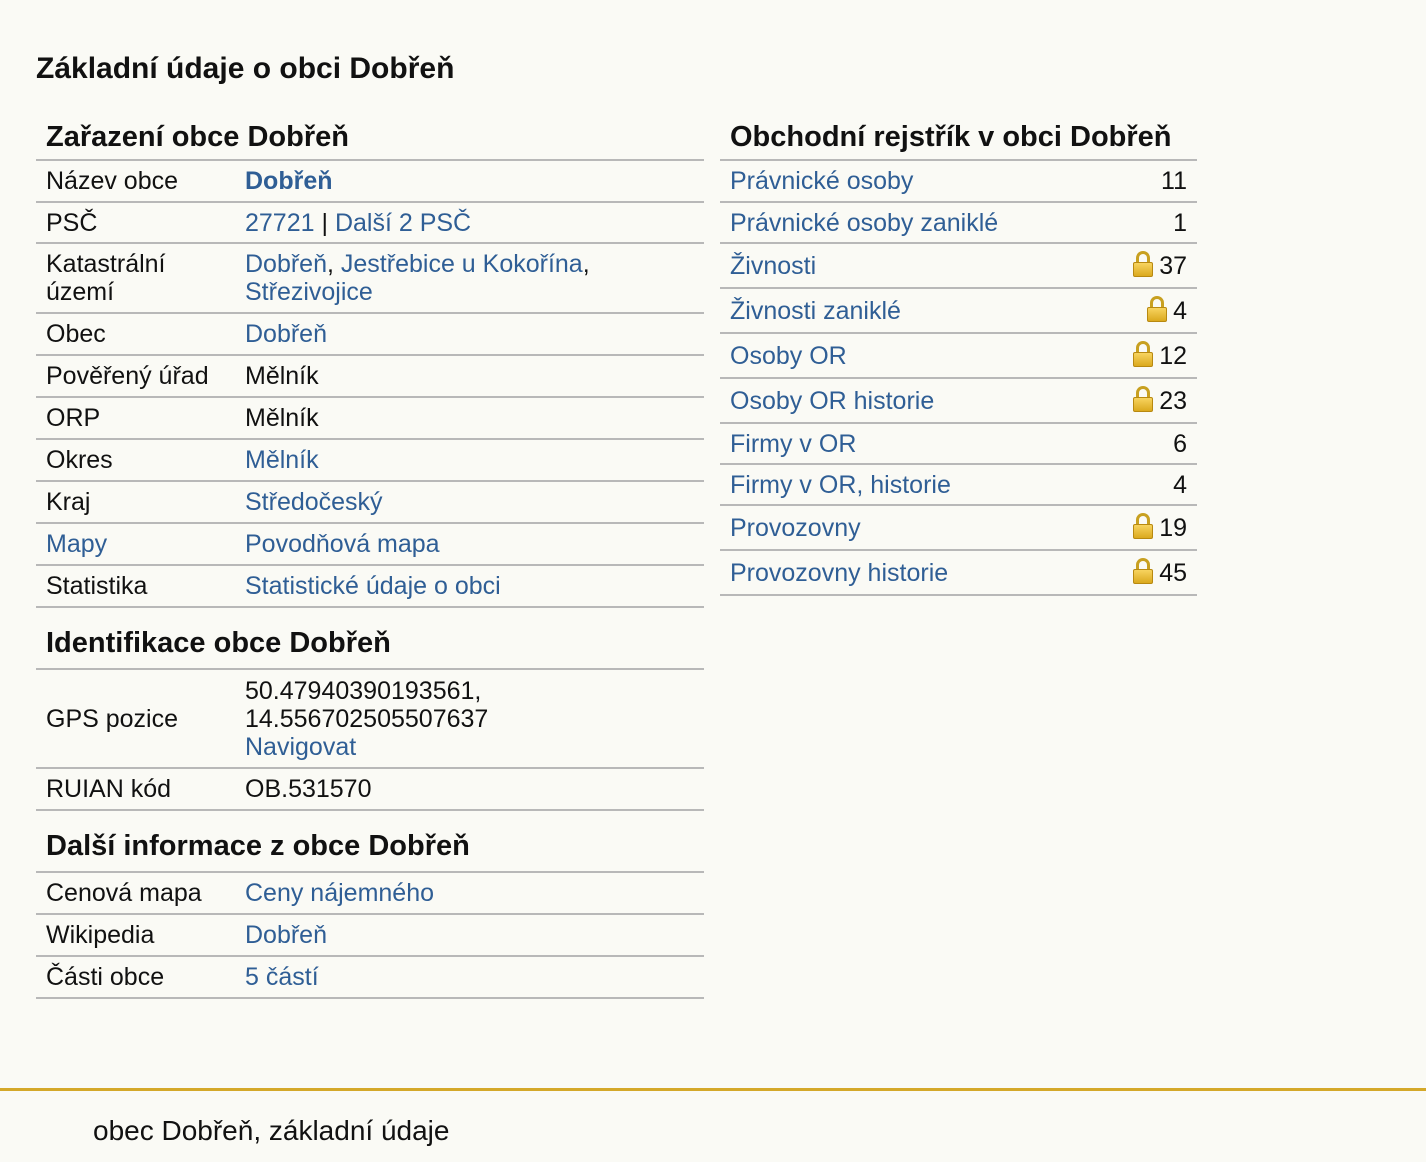 Image resolution: width=1426 pixels, height=1162 pixels. Describe the element at coordinates (958, 135) in the screenshot. I see `section-title-rejstrik: Obchodní rejstřík v obci Dobřeň` at that location.